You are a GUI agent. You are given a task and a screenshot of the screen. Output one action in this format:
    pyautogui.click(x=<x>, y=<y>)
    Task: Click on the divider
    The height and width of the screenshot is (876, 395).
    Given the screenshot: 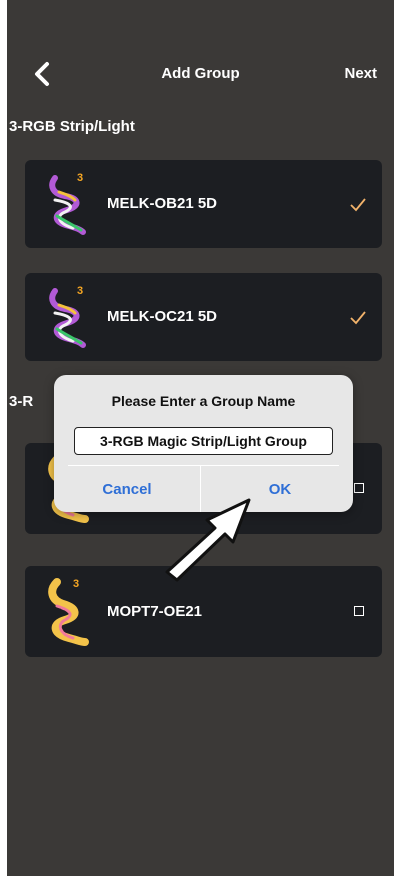 What is the action you would take?
    pyautogui.click(x=203, y=465)
    